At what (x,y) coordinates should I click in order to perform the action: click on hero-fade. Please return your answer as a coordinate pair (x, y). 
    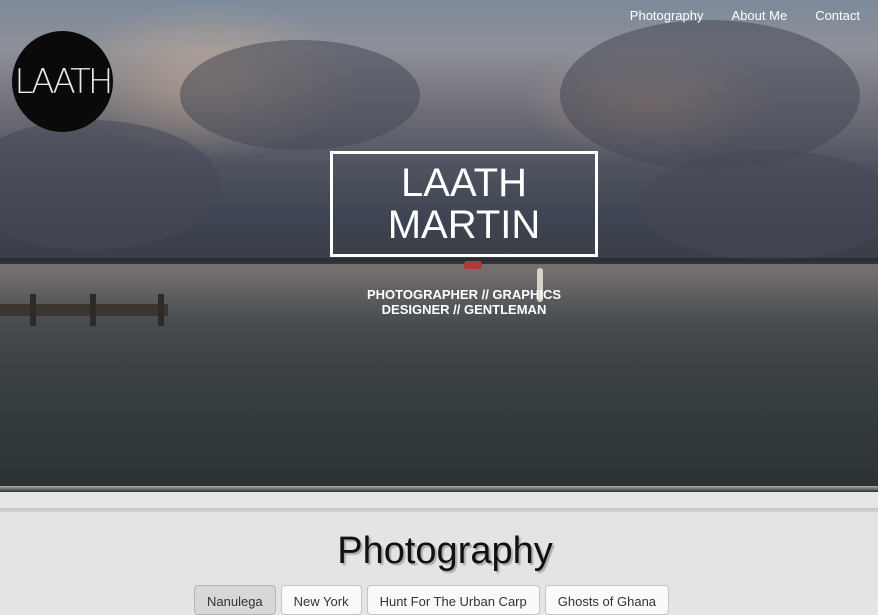
    Looking at the image, I should click on (439, 489).